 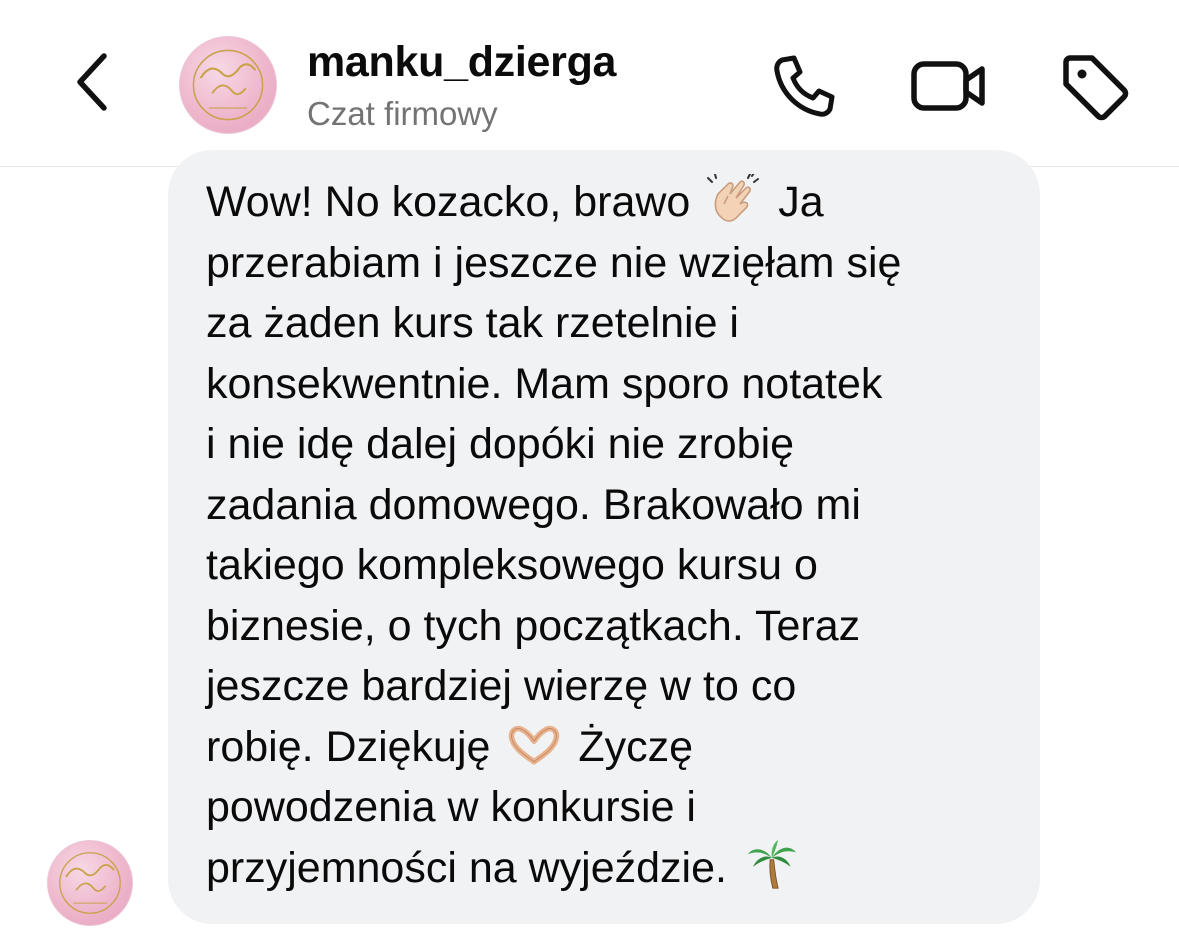 I want to click on phone-icon, so click(x=804, y=88).